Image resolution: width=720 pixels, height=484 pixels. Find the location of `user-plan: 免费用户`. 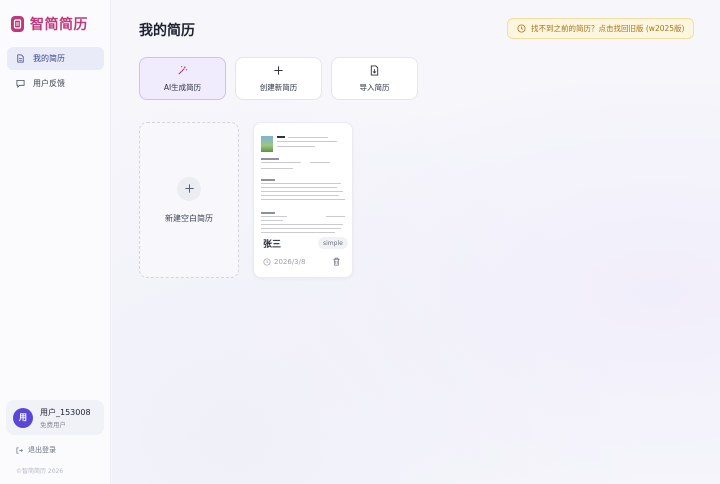

user-plan: 免费用户 is located at coordinates (53, 424).